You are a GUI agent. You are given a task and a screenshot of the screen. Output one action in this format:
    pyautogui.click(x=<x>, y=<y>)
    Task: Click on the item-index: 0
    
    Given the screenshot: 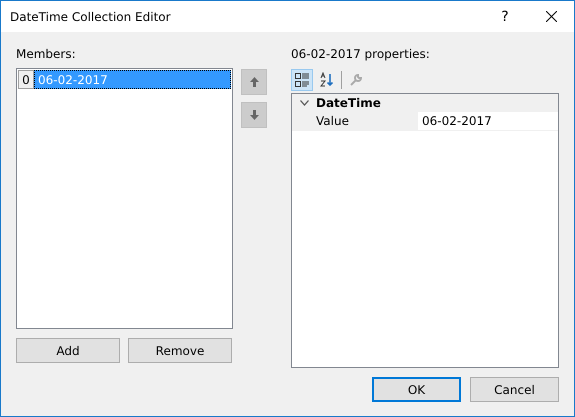 What is the action you would take?
    pyautogui.click(x=26, y=79)
    